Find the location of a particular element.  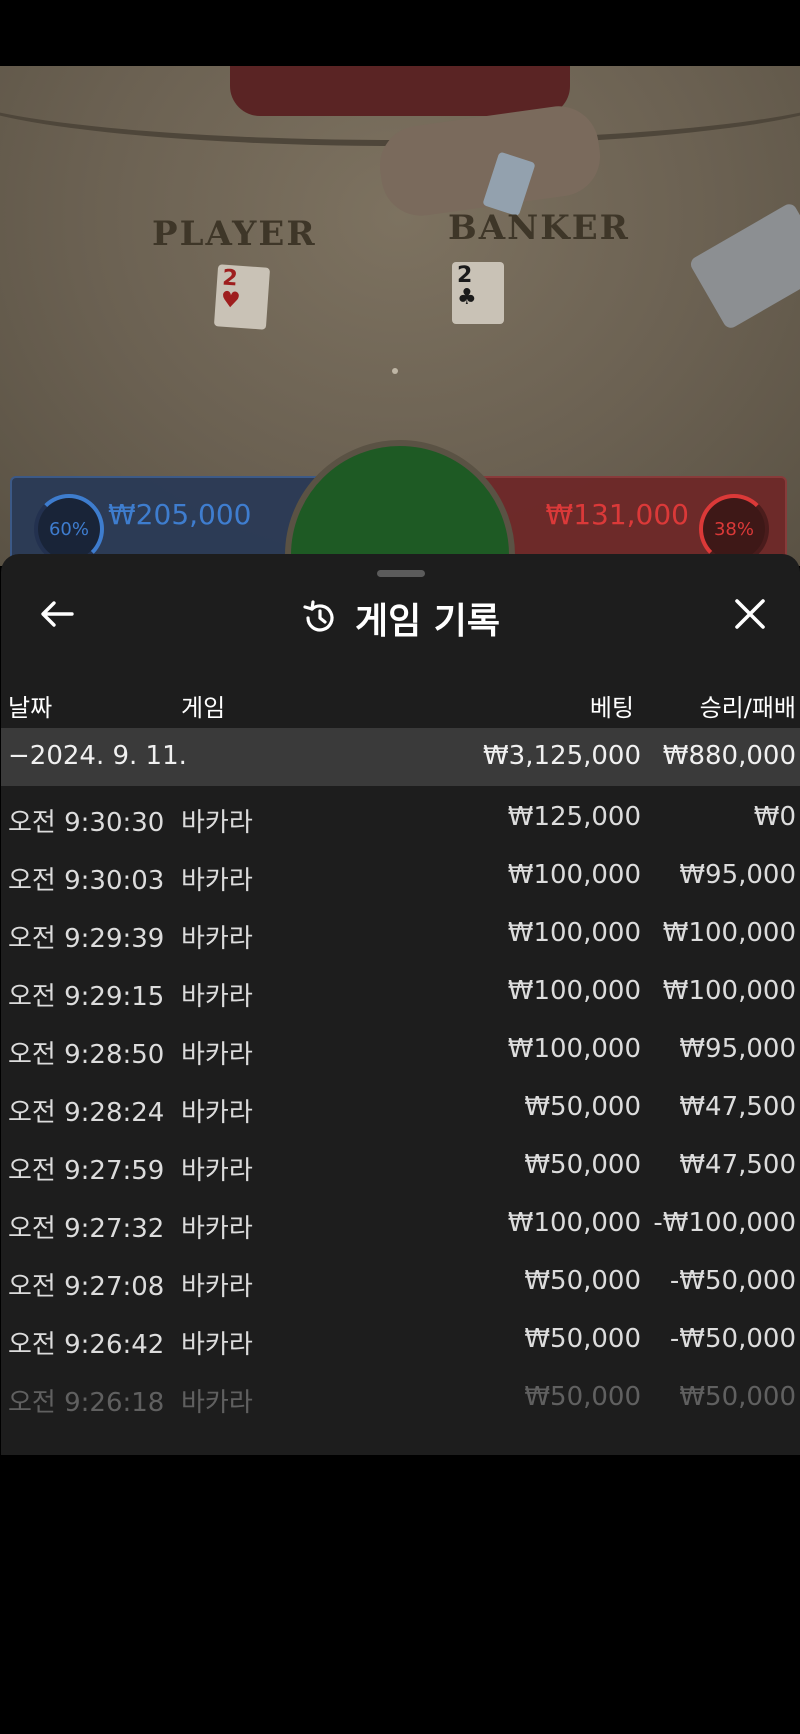

history-row: 오전 9:30:30 바카라 ₩125,000 ₩0 is located at coordinates (400, 815).